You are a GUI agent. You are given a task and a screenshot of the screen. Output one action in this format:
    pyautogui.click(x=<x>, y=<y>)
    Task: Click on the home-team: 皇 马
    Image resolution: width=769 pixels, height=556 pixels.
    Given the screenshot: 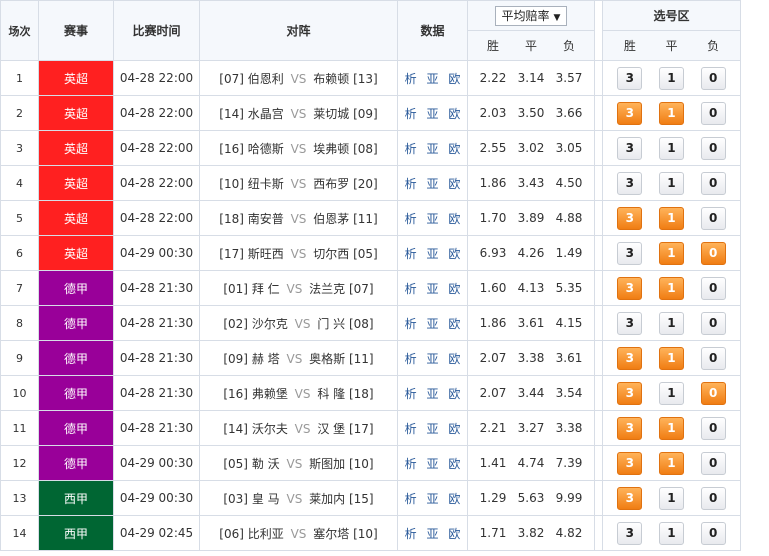 What is the action you would take?
    pyautogui.click(x=266, y=499)
    